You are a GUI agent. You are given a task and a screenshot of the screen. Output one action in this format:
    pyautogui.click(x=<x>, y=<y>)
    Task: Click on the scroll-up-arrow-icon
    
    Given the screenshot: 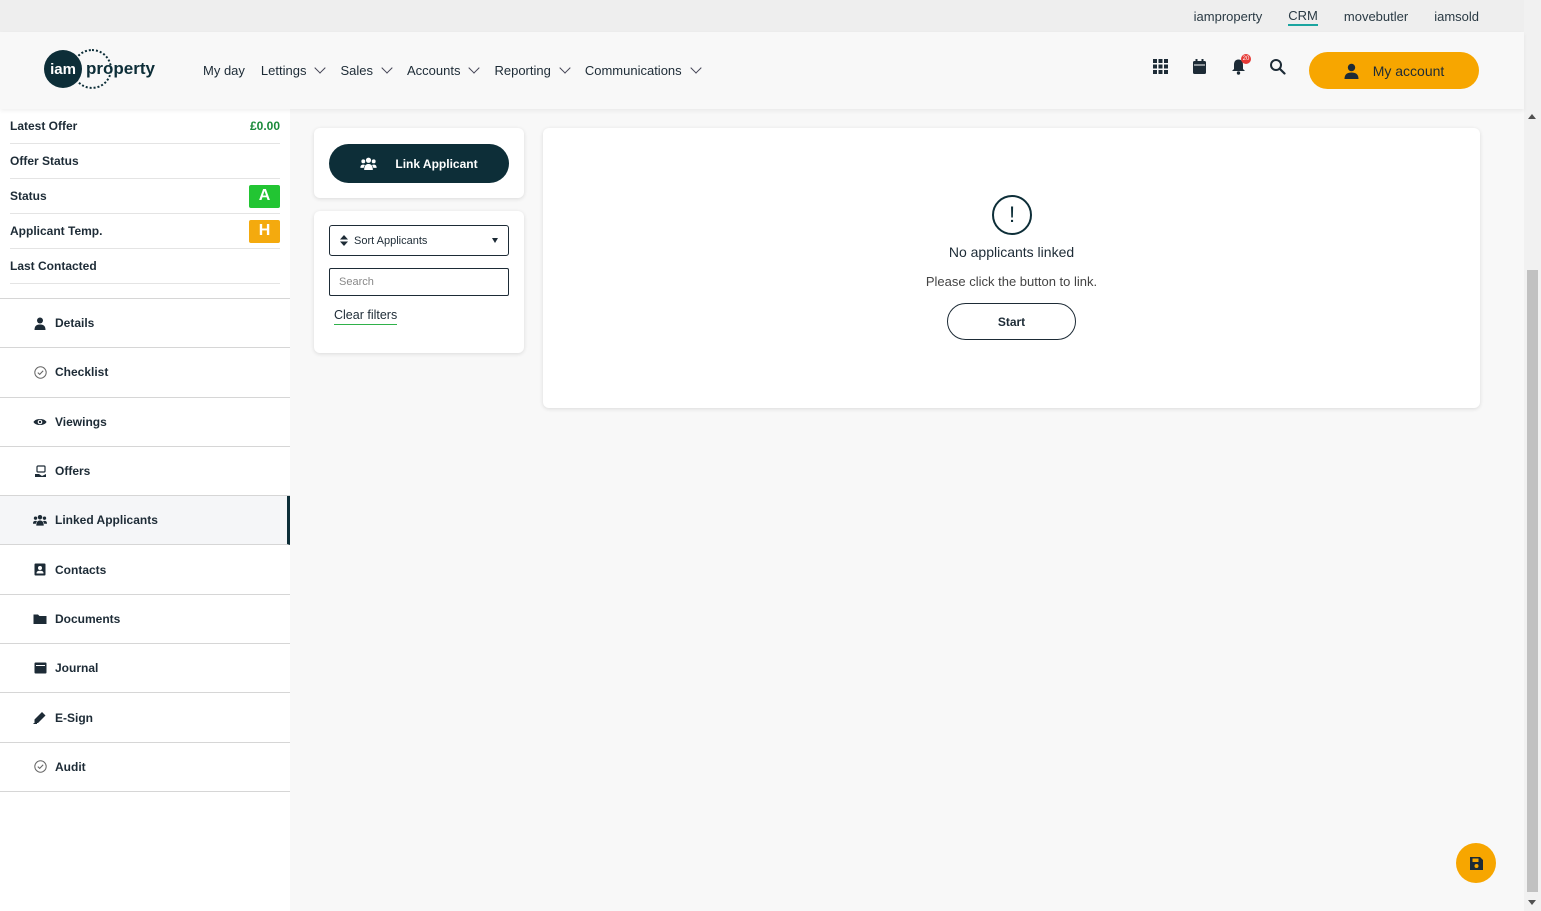 What is the action you would take?
    pyautogui.click(x=1532, y=116)
    